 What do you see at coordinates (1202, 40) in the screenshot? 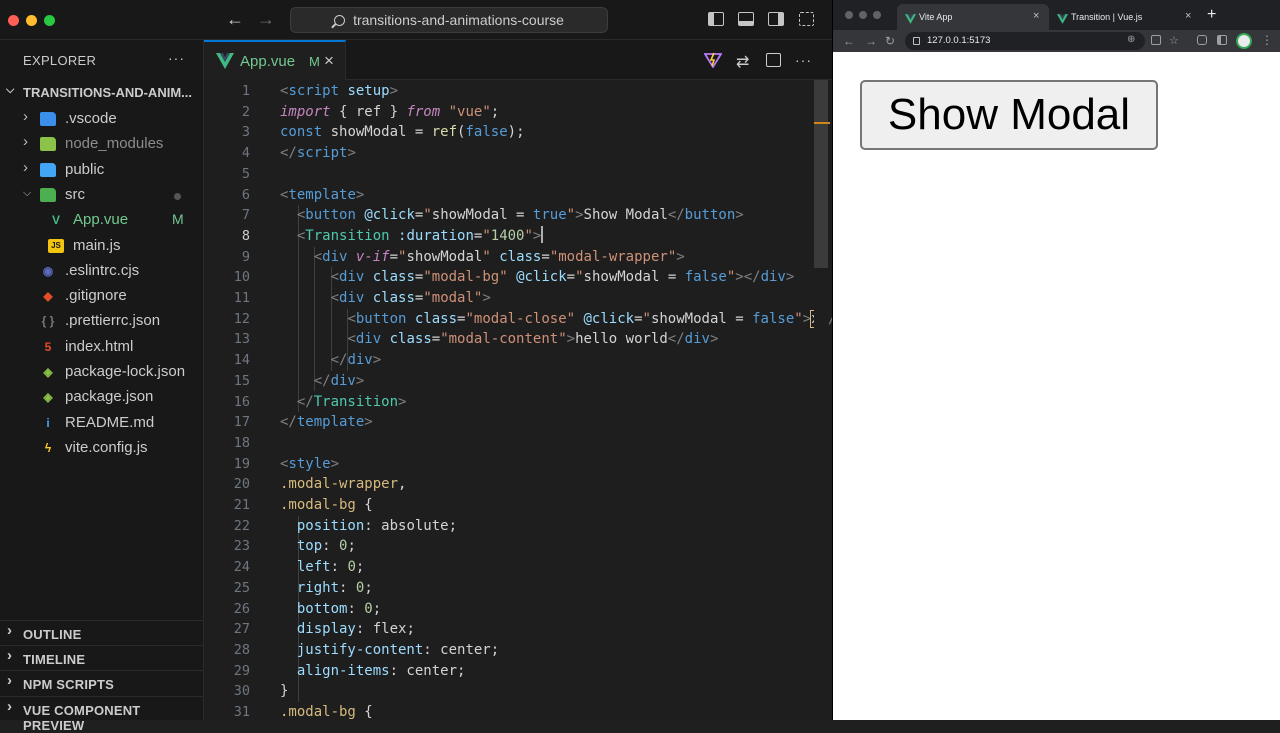
I see `extensions-icon` at bounding box center [1202, 40].